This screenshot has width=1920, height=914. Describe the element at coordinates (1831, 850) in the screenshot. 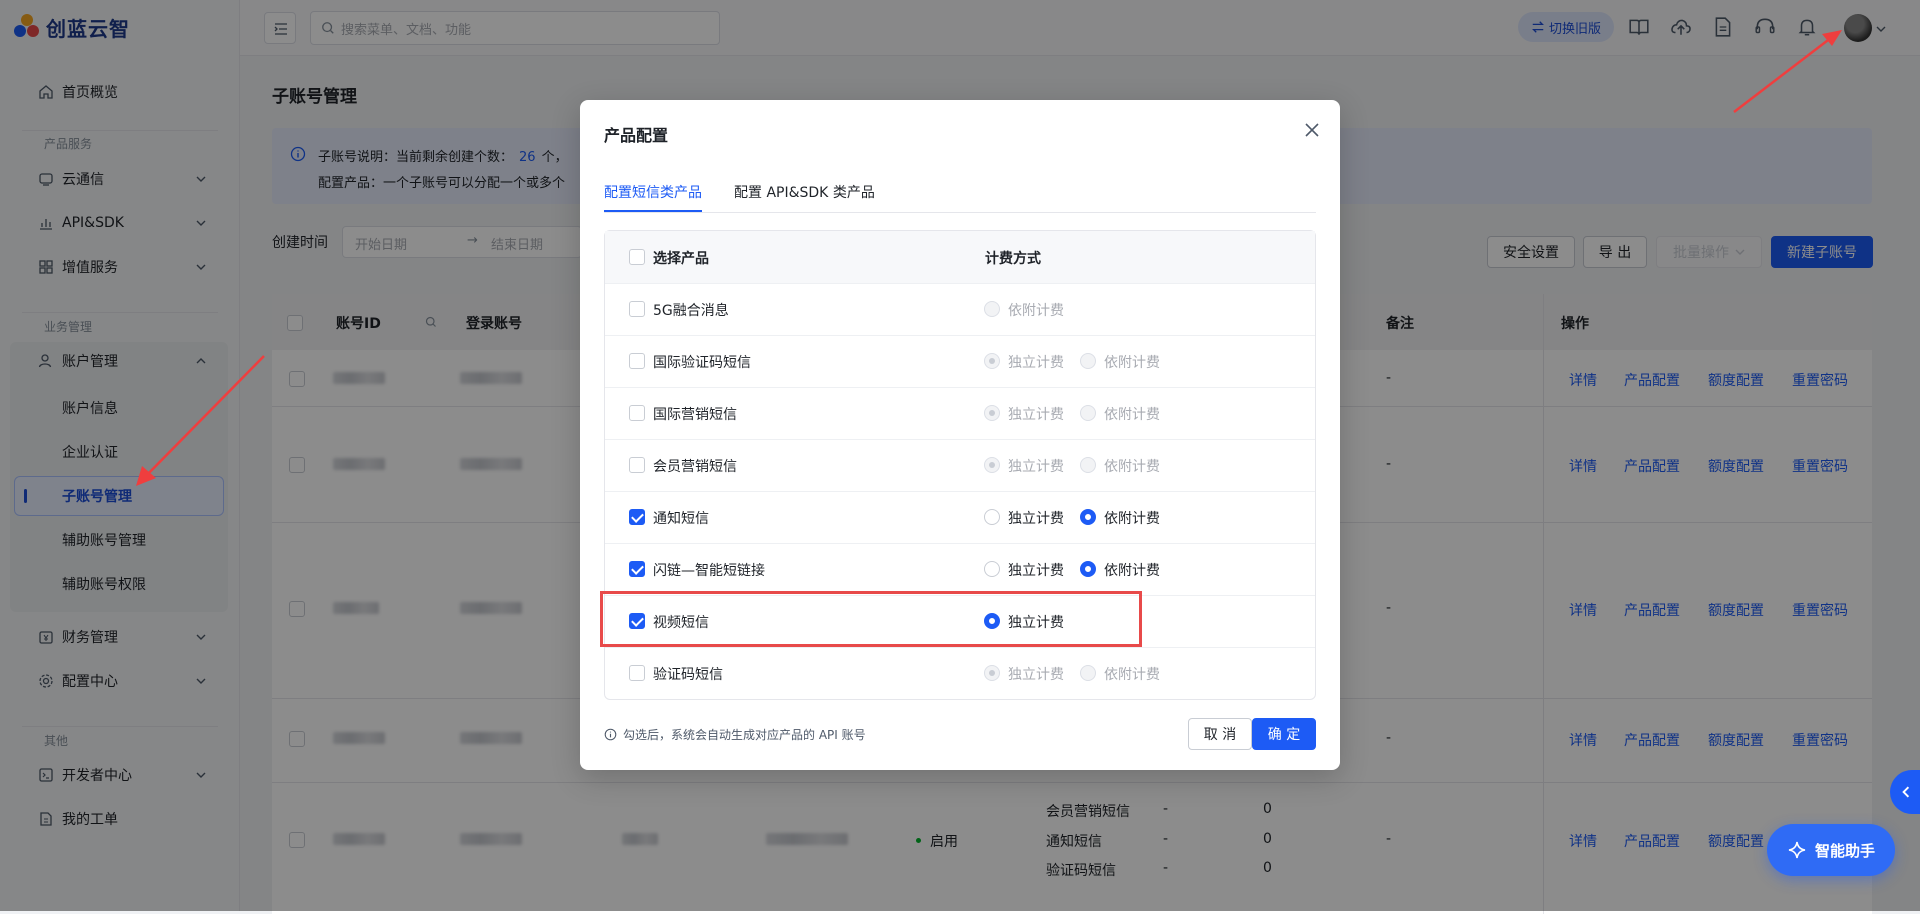

I see `ai-assistant-button: 智能助手` at that location.